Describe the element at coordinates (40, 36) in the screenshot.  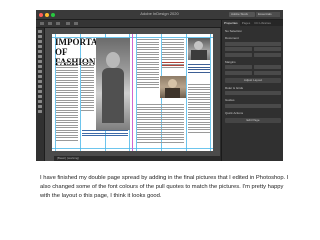
I see `direct-selection-tool-icon` at that location.